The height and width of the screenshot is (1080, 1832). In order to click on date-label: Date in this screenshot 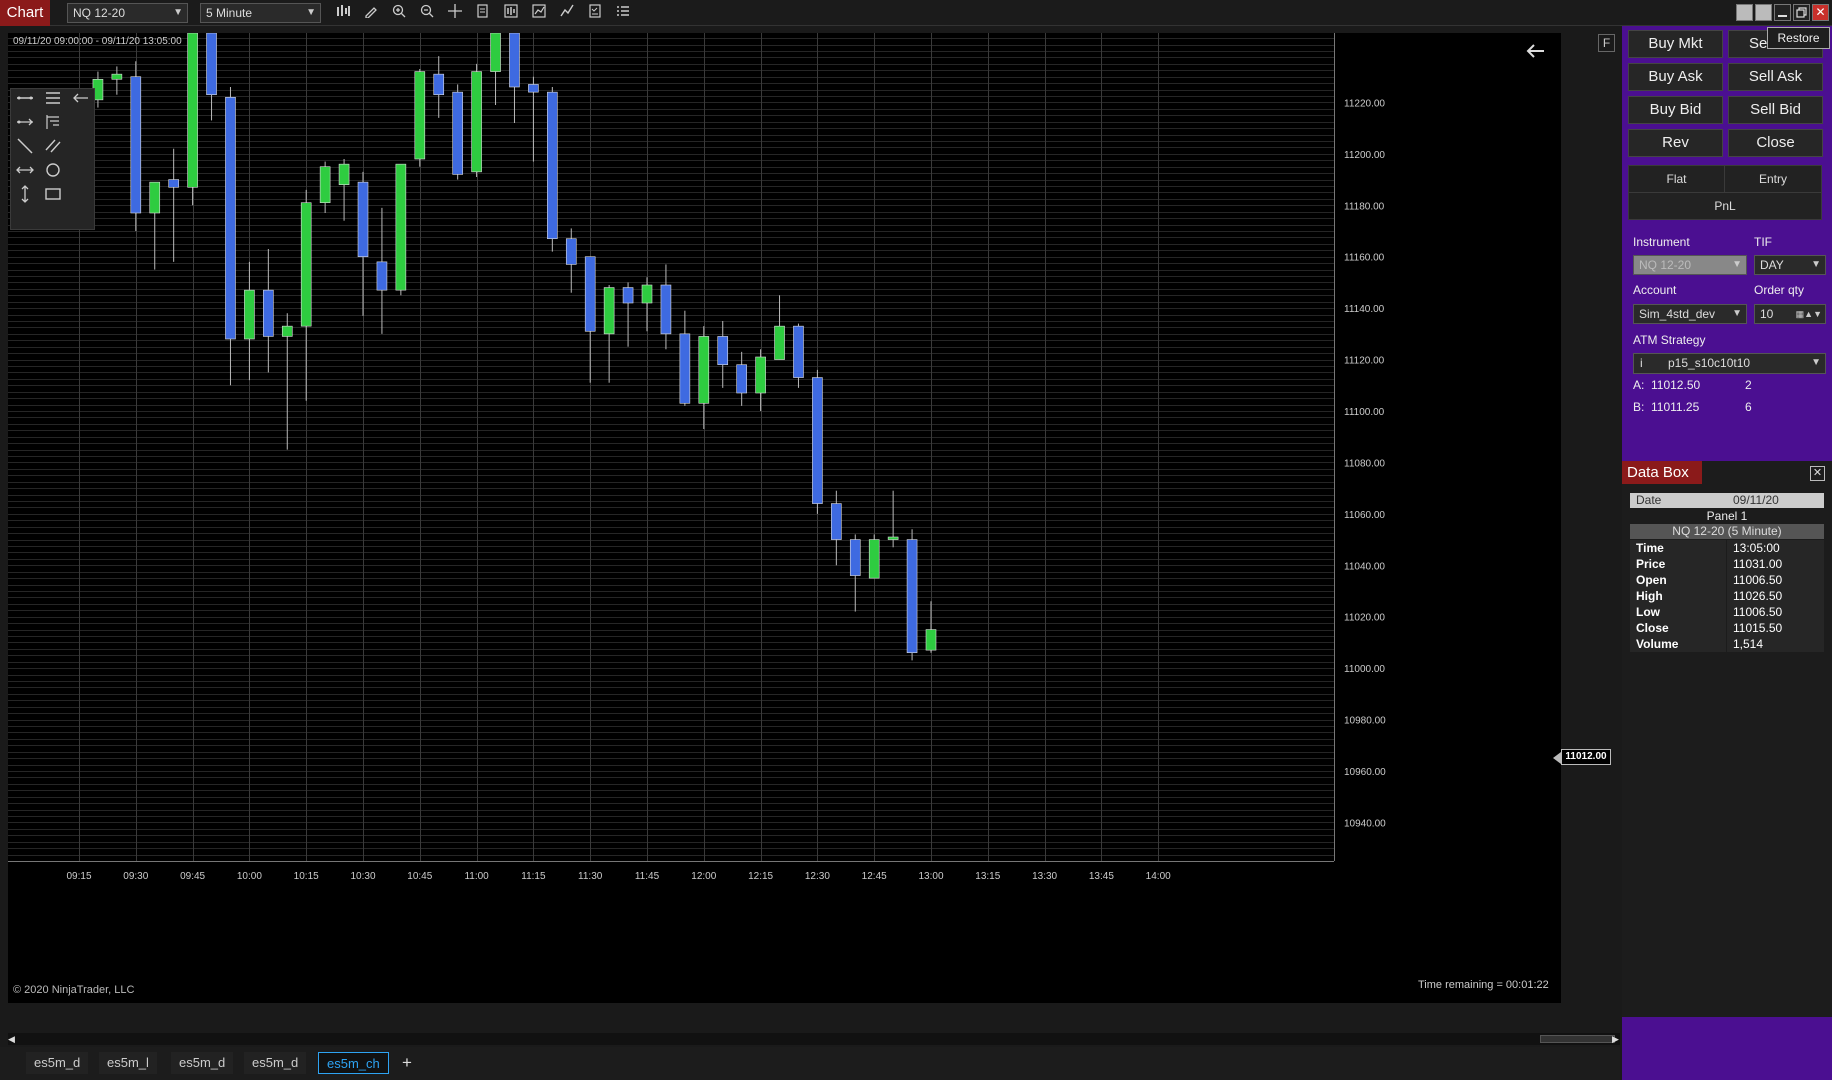, I will do `click(1649, 500)`.